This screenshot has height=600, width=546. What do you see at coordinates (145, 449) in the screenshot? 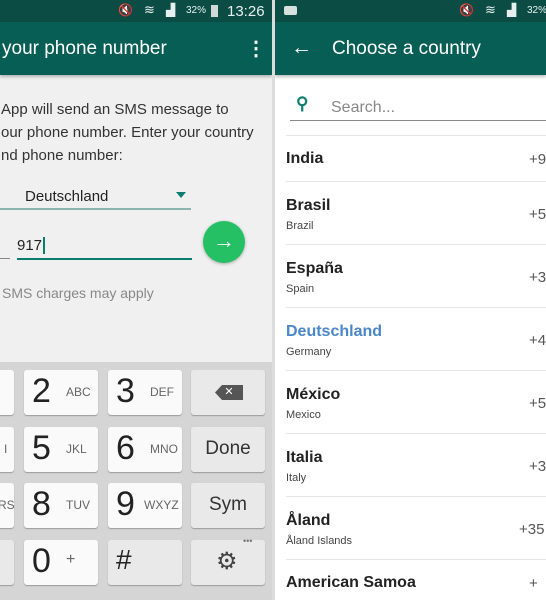
I see `key-6: 6 MNO` at bounding box center [145, 449].